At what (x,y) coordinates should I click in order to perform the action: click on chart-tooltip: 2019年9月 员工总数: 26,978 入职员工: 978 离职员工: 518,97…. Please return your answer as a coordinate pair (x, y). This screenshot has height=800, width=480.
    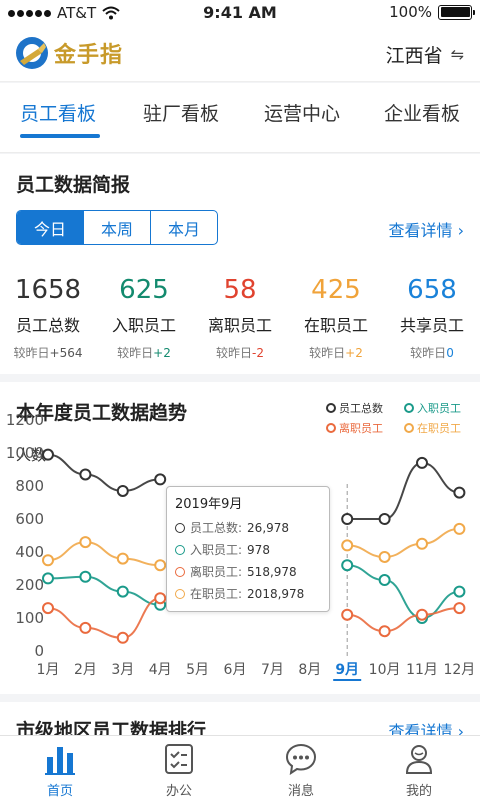
    Looking at the image, I should click on (248, 549).